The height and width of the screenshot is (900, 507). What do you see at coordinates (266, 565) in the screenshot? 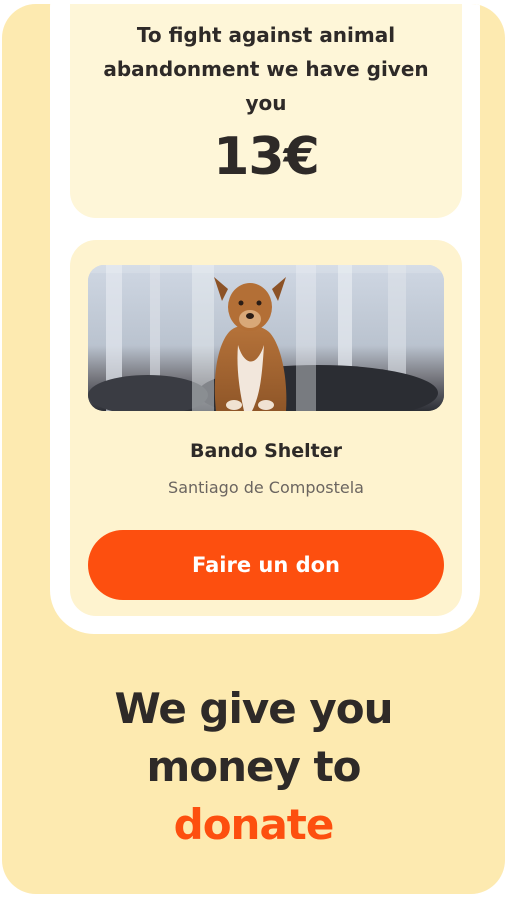
I see `donate-button: Faire un don` at bounding box center [266, 565].